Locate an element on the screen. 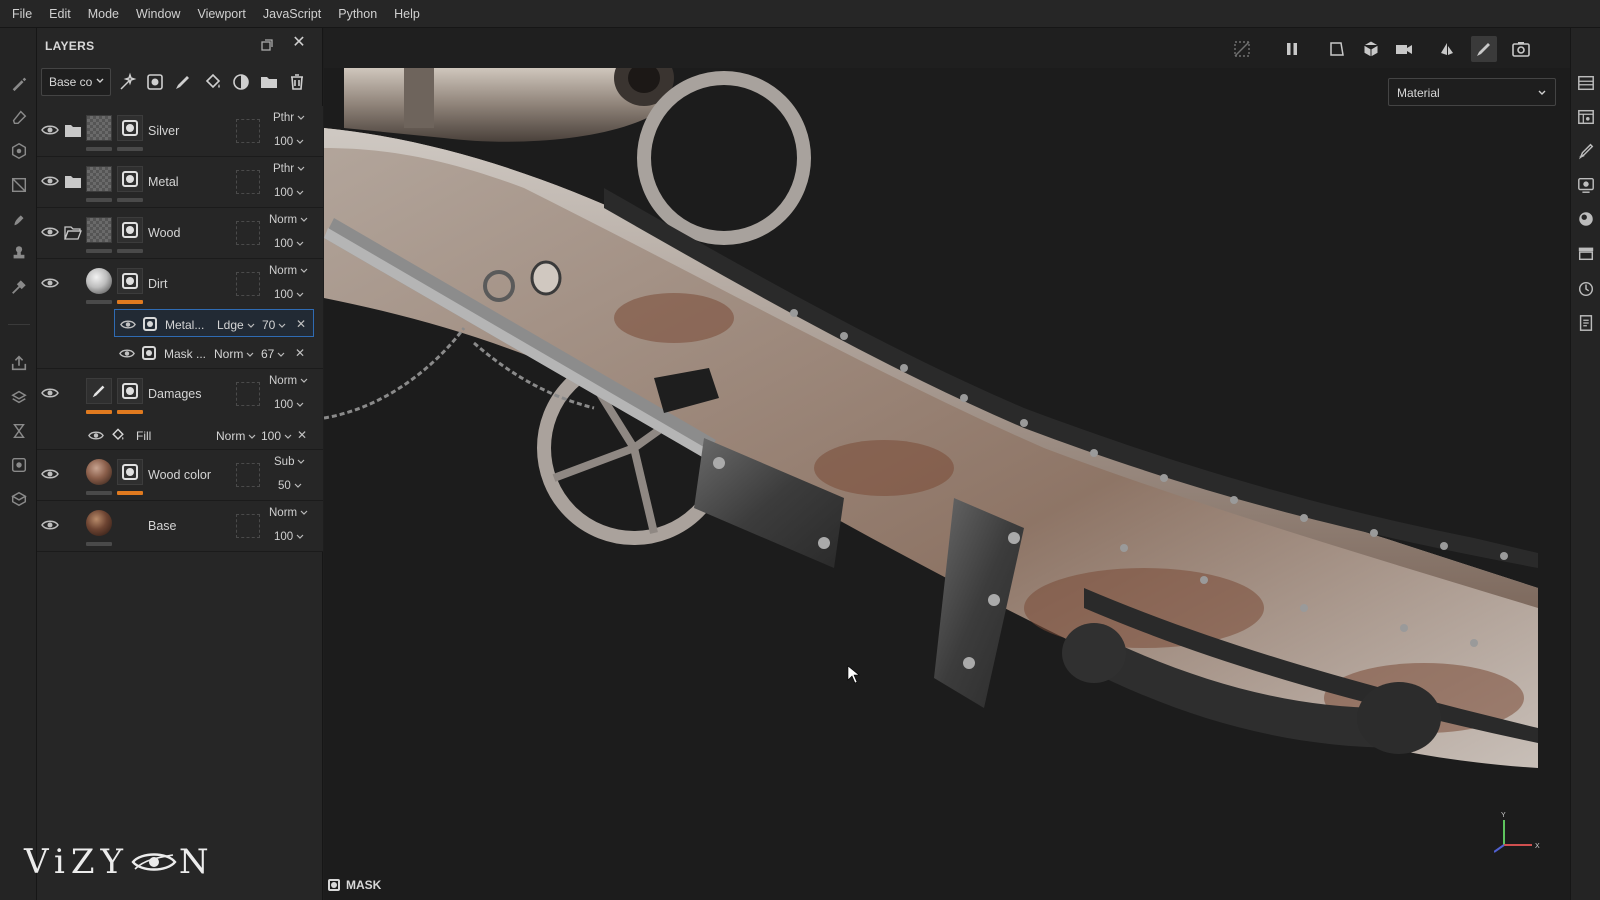 The image size is (1600, 900). display-mode-icon is located at coordinates (1371, 49).